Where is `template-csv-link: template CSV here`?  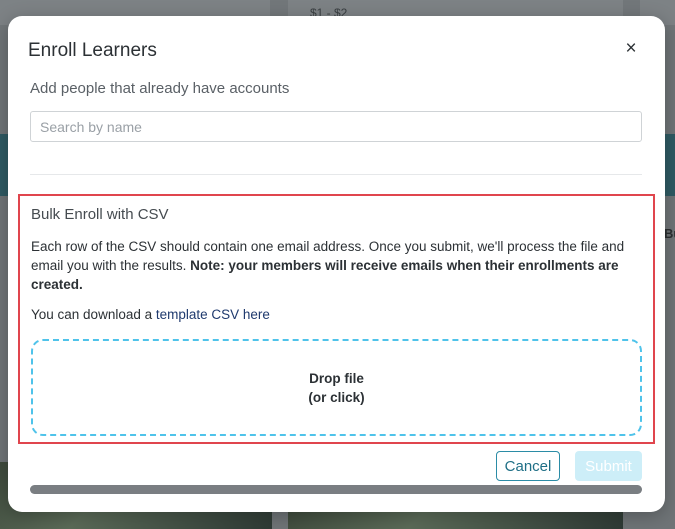
template-csv-link: template CSV here is located at coordinates (213, 314).